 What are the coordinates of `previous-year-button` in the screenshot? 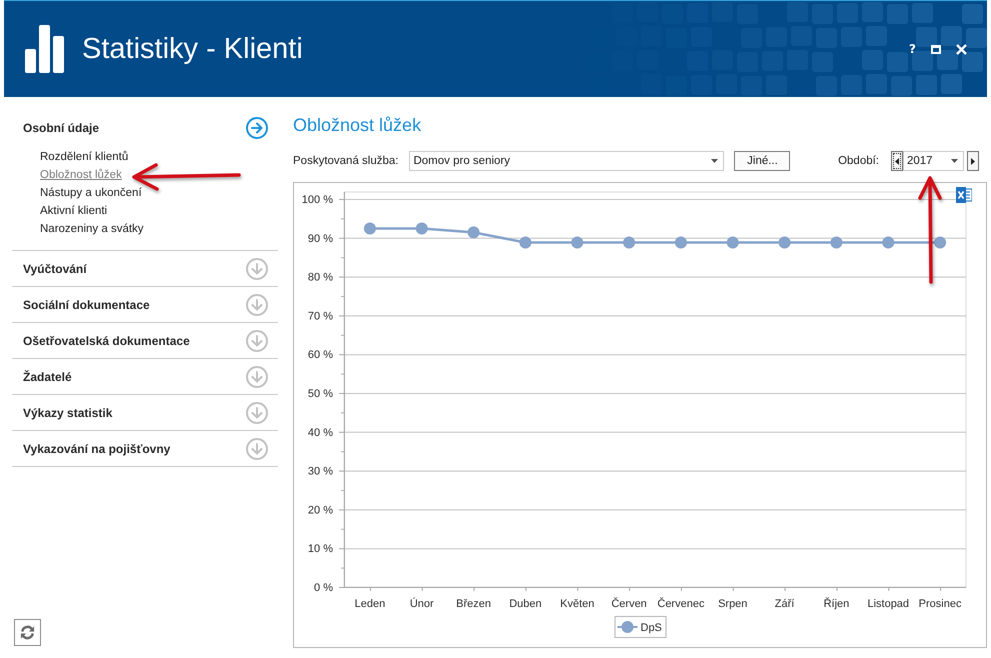 It's located at (897, 161).